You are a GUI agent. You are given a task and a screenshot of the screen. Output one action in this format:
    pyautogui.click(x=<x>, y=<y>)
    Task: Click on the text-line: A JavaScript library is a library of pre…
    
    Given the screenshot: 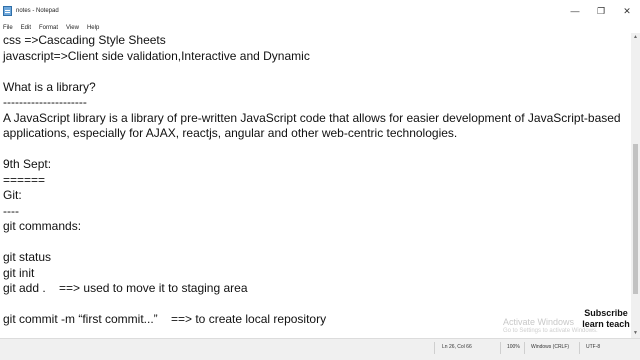 What is the action you would take?
    pyautogui.click(x=312, y=117)
    